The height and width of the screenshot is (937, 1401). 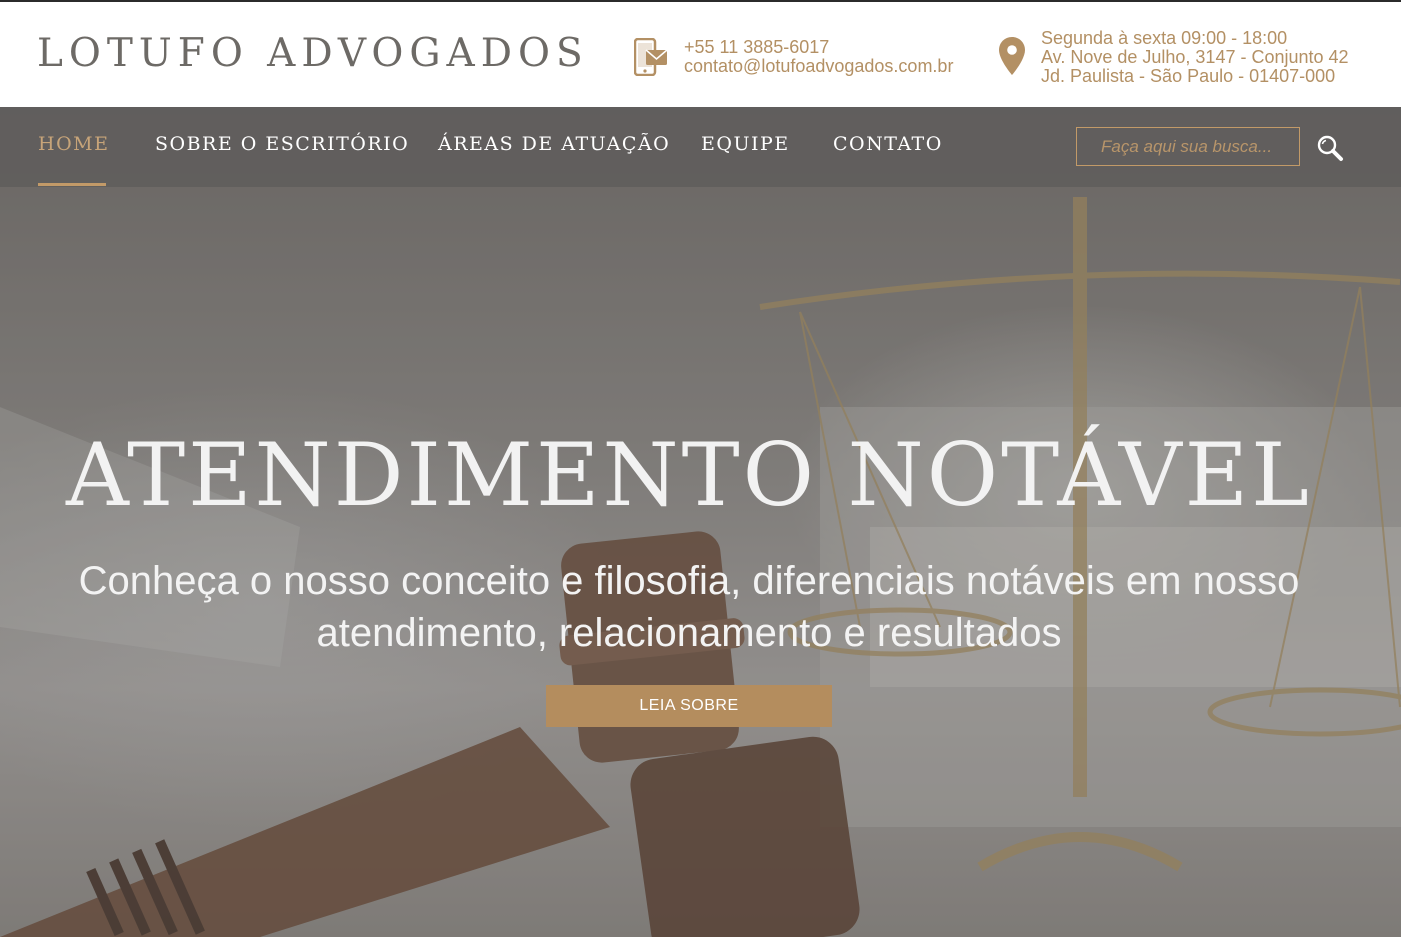 What do you see at coordinates (1188, 76) in the screenshot?
I see `address-line-2: Jd. Paulista - São Paulo - 01407-000` at bounding box center [1188, 76].